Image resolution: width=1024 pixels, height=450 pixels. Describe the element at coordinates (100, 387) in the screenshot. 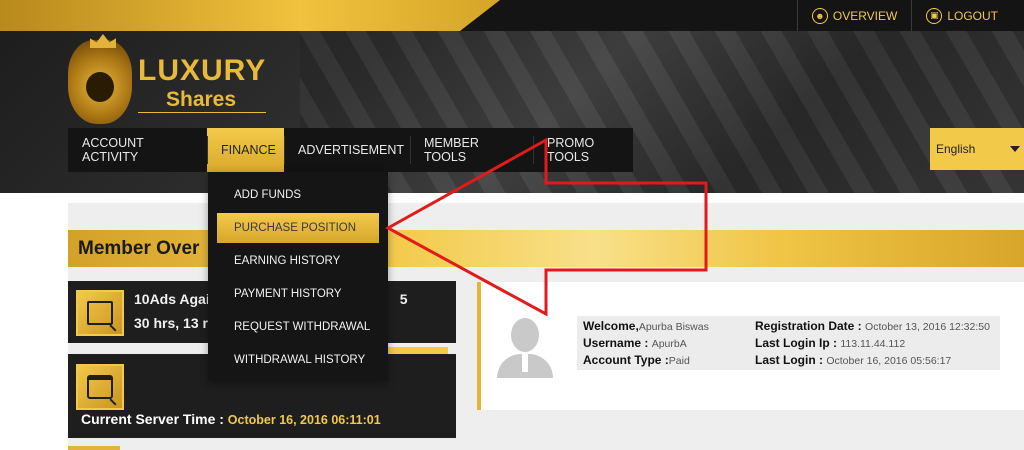

I see `calendar-clock-icon` at that location.